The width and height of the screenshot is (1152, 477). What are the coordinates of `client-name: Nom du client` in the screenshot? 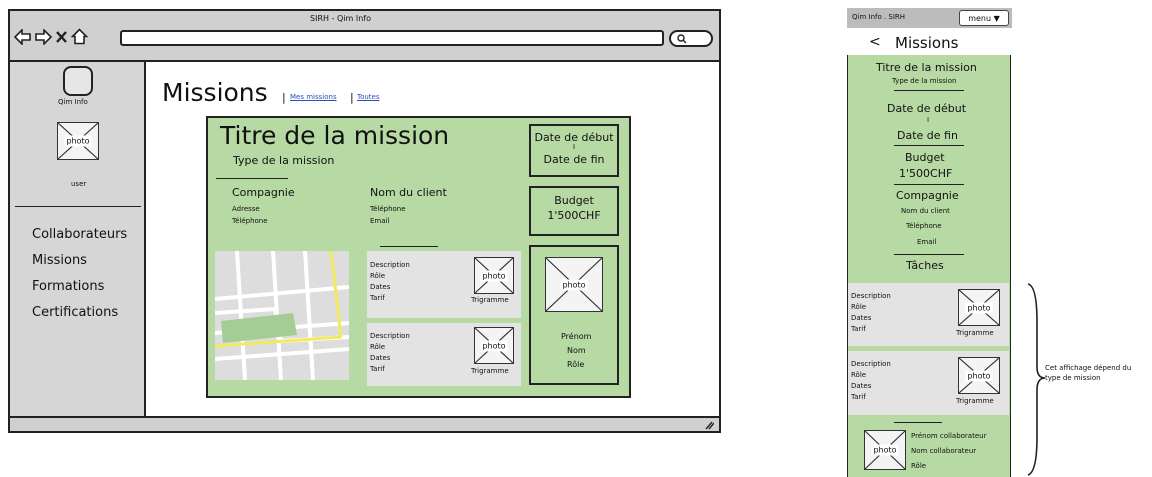 It's located at (408, 192).